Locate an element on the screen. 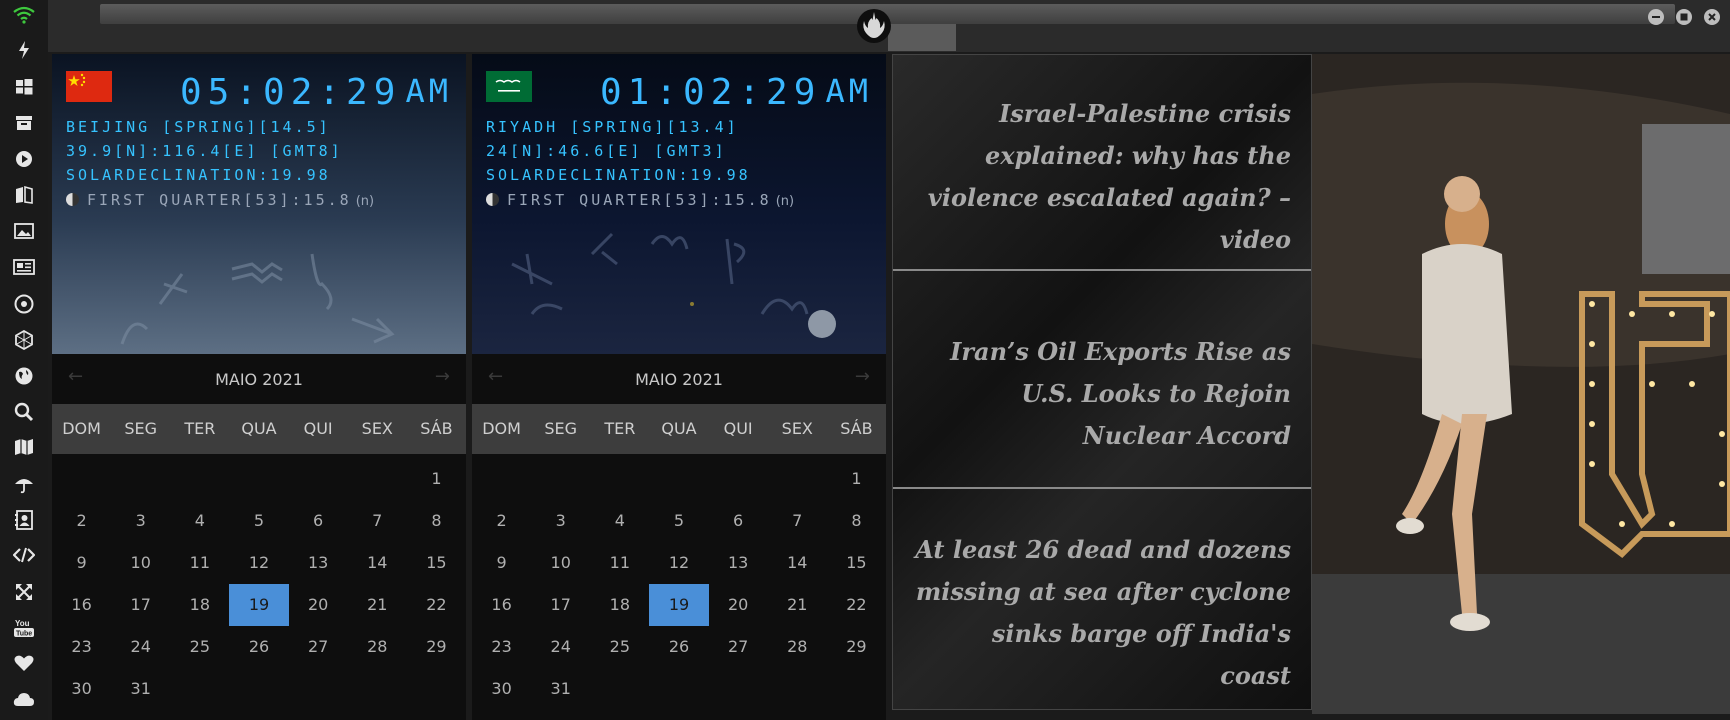 The width and height of the screenshot is (1730, 720). play-icon is located at coordinates (24, 162).